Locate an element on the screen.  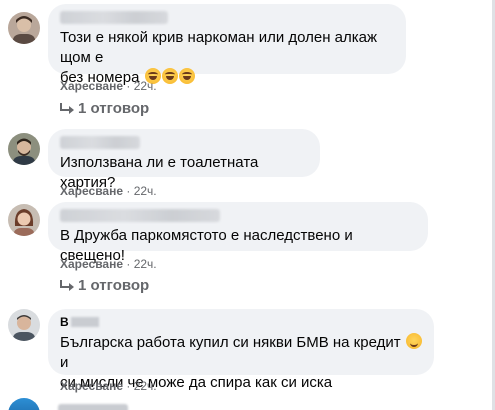
comment-bubble: Използвана ли е тоалетната хартия? is located at coordinates (184, 160).